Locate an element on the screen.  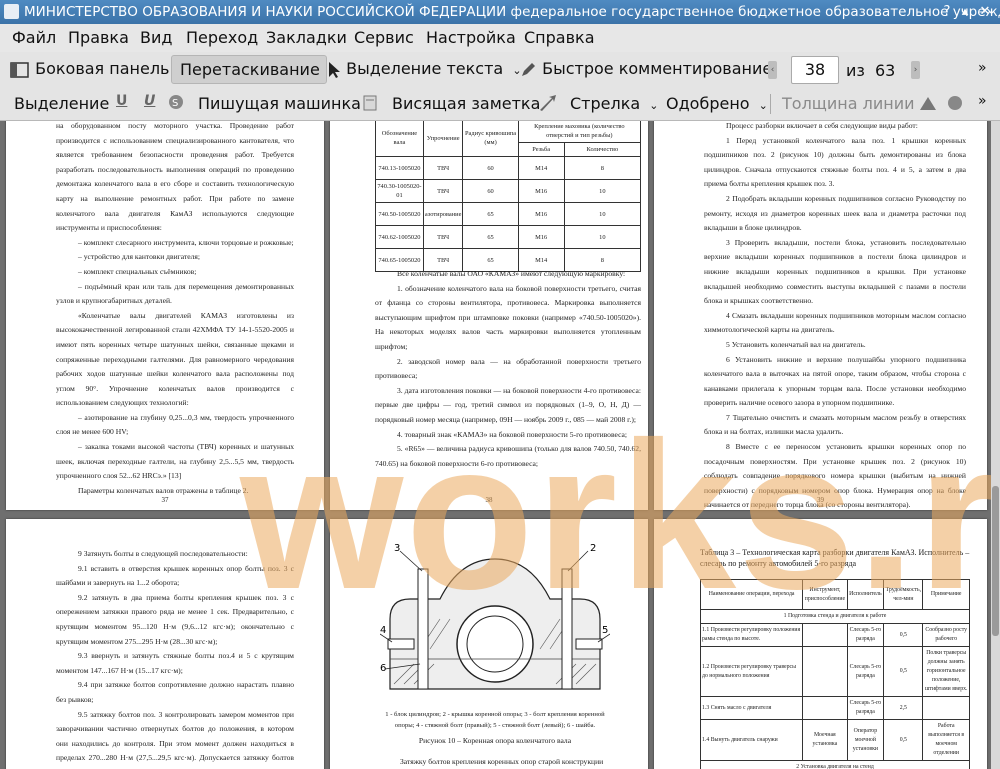
menu-help: Справка is located at coordinates (559, 37).